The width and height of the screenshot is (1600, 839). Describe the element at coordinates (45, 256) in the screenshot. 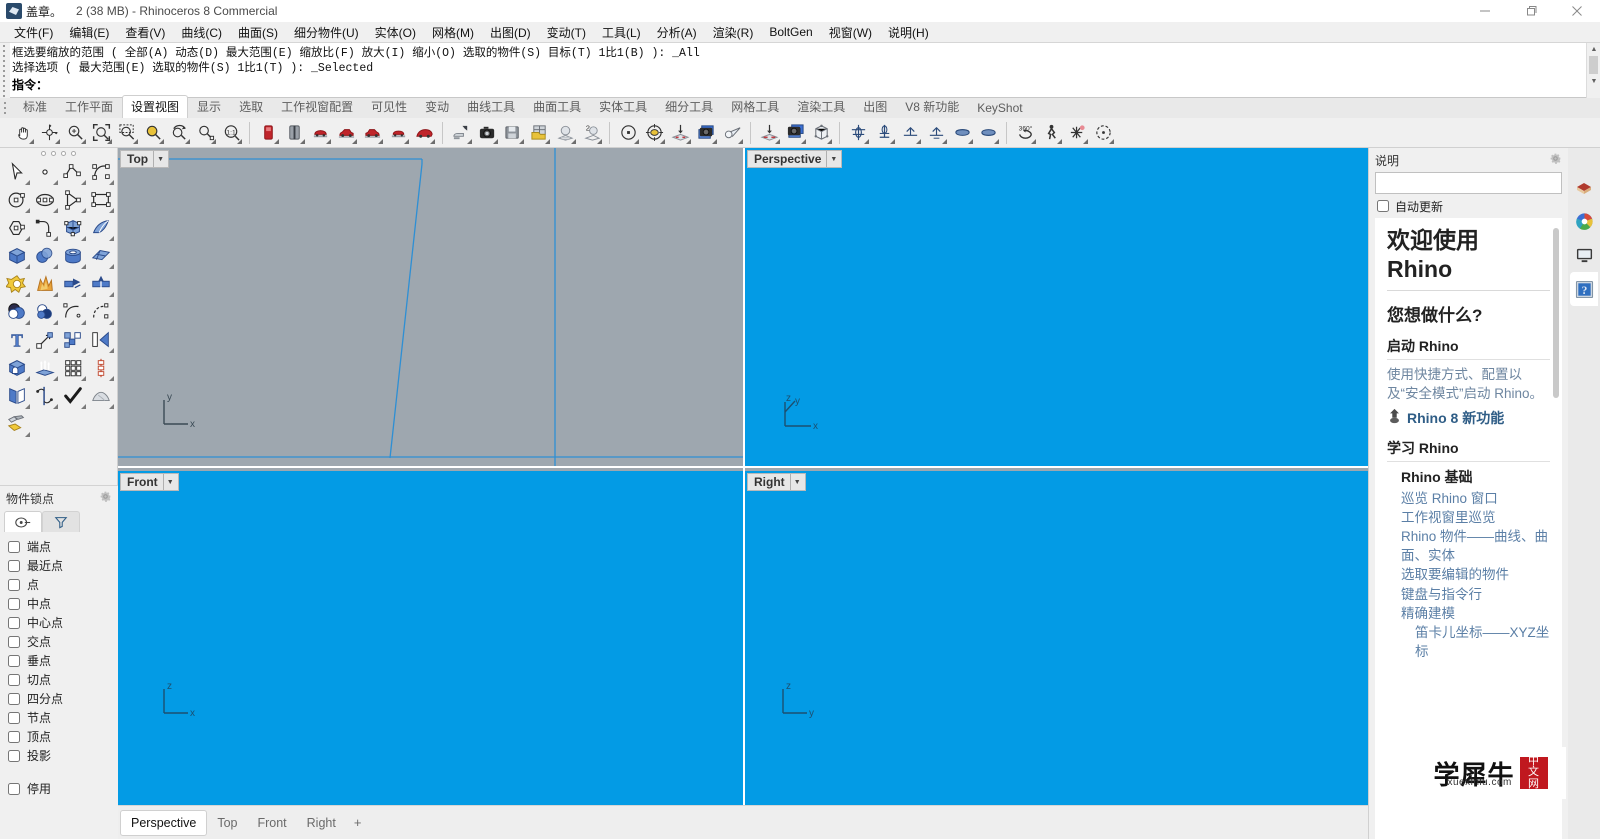

I see `sphere-icon` at that location.